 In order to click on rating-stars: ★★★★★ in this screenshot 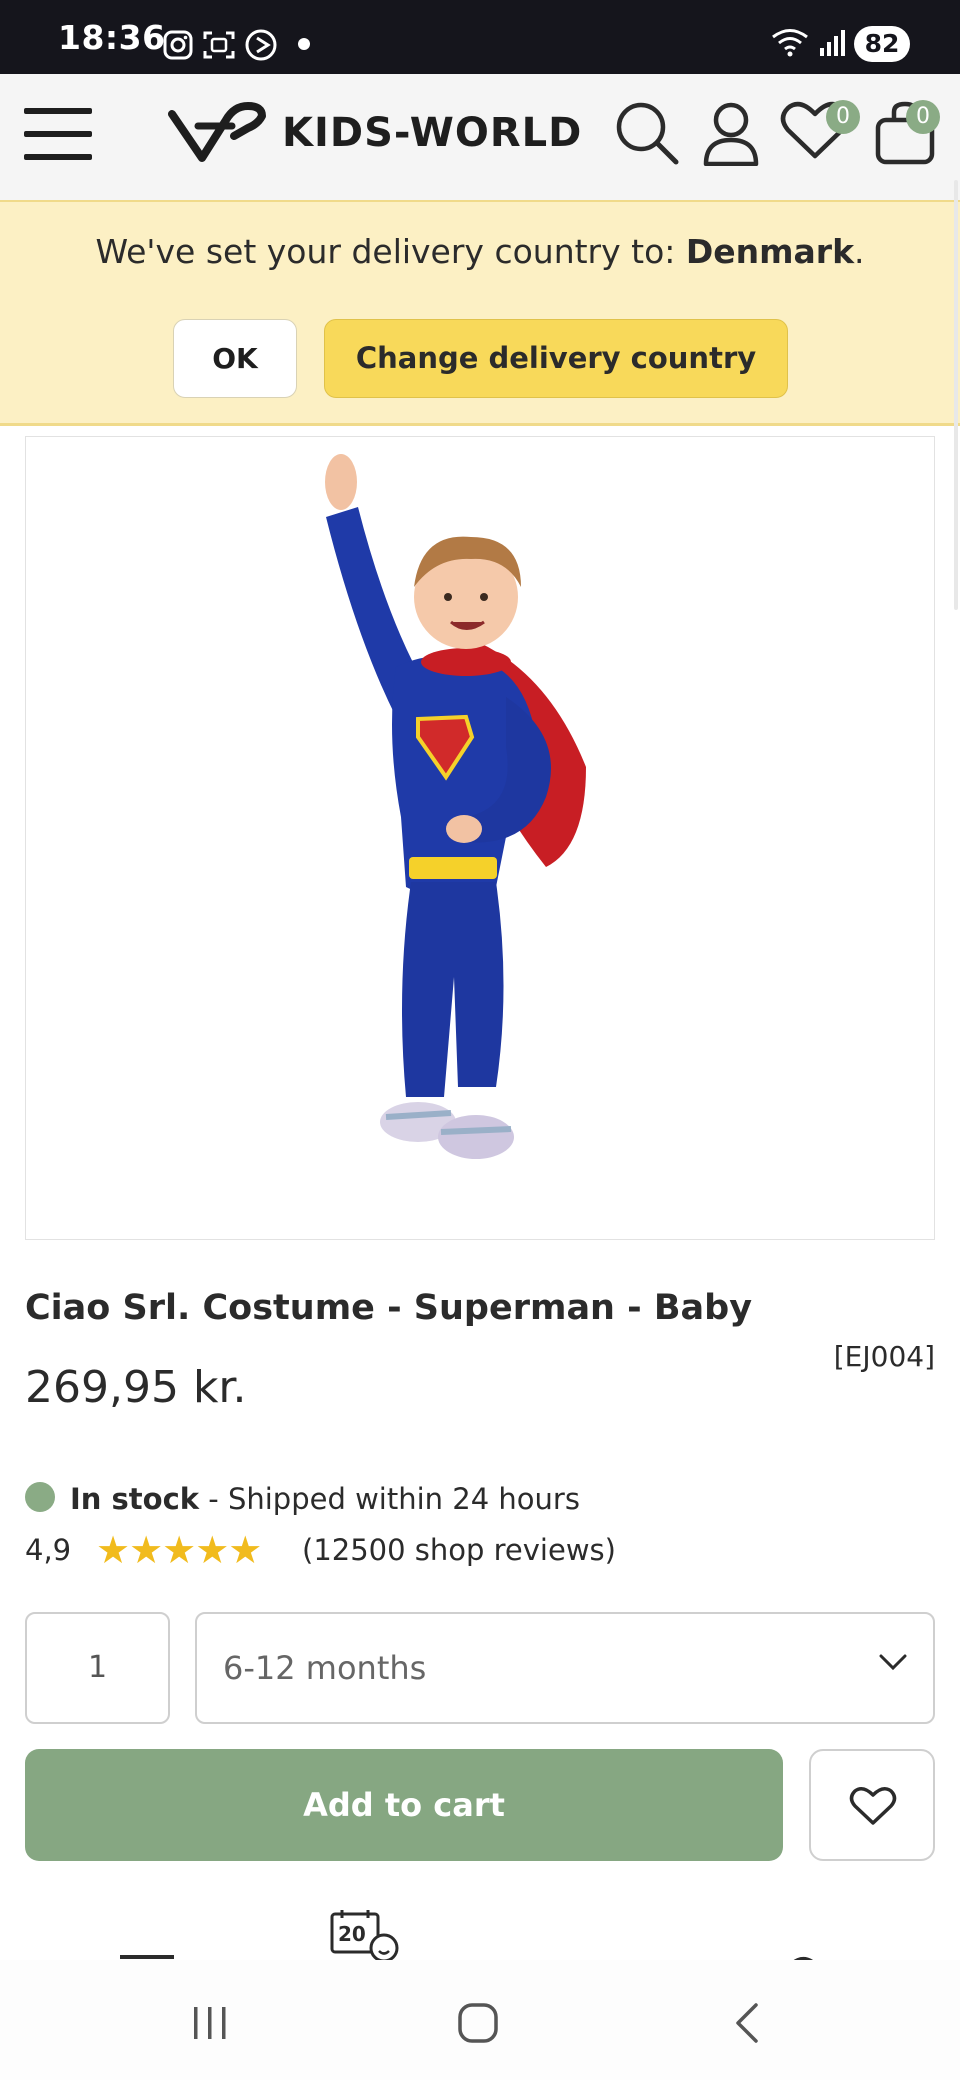, I will do `click(179, 1550)`.